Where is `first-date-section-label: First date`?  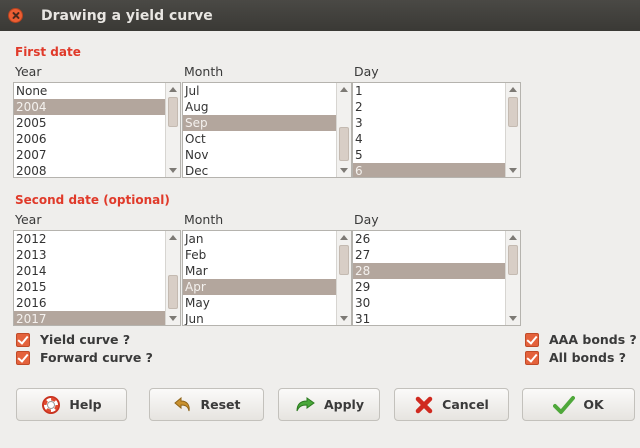 first-date-section-label: First date is located at coordinates (48, 52).